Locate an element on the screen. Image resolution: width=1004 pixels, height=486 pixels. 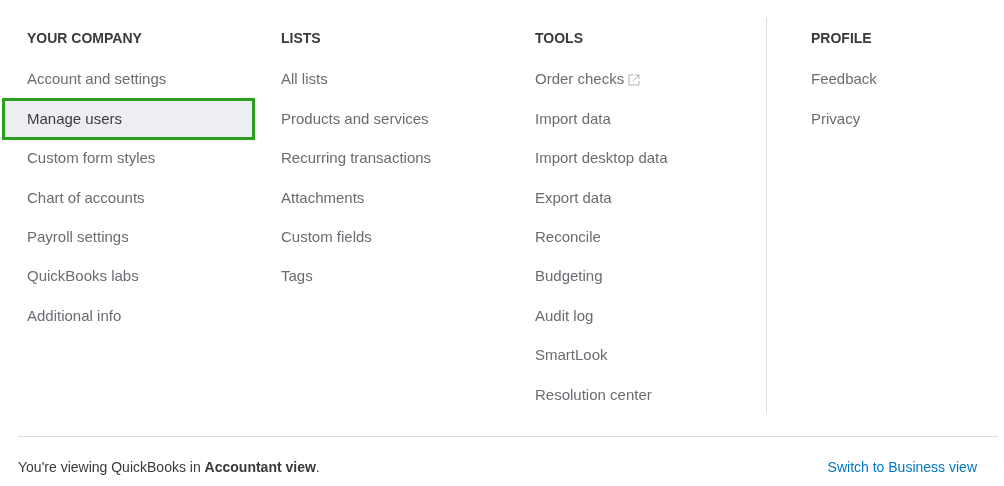
menu-link: Account and settings is located at coordinates (97, 79).